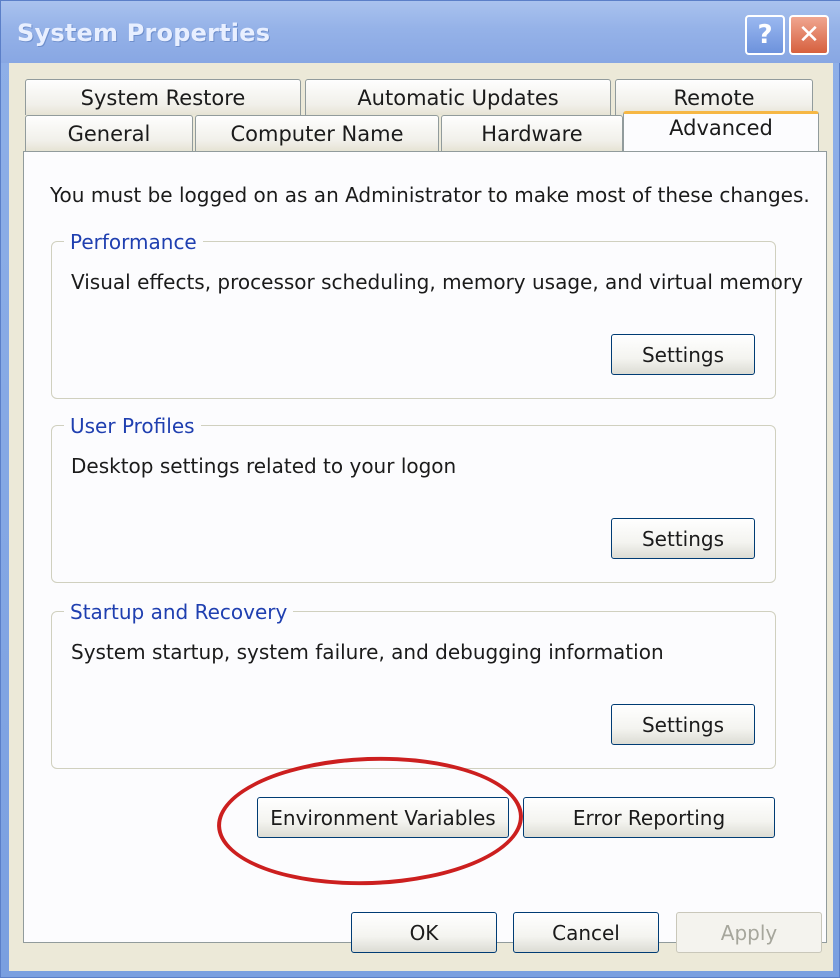 The height and width of the screenshot is (978, 840). I want to click on tab-automatic-updates: Automatic Updates, so click(458, 97).